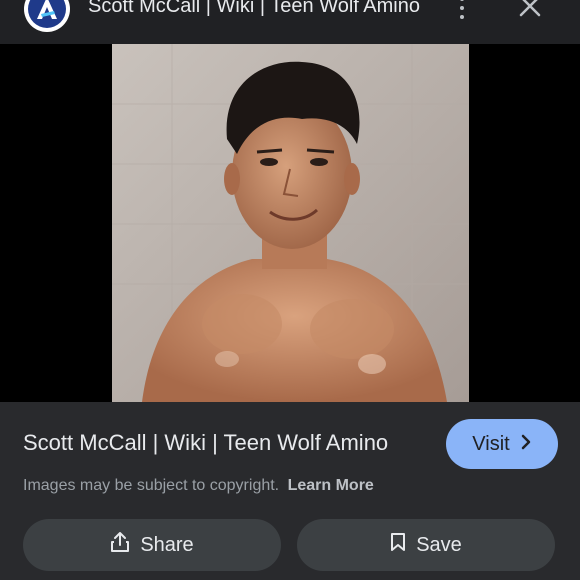  I want to click on close-icon, so click(530, 12).